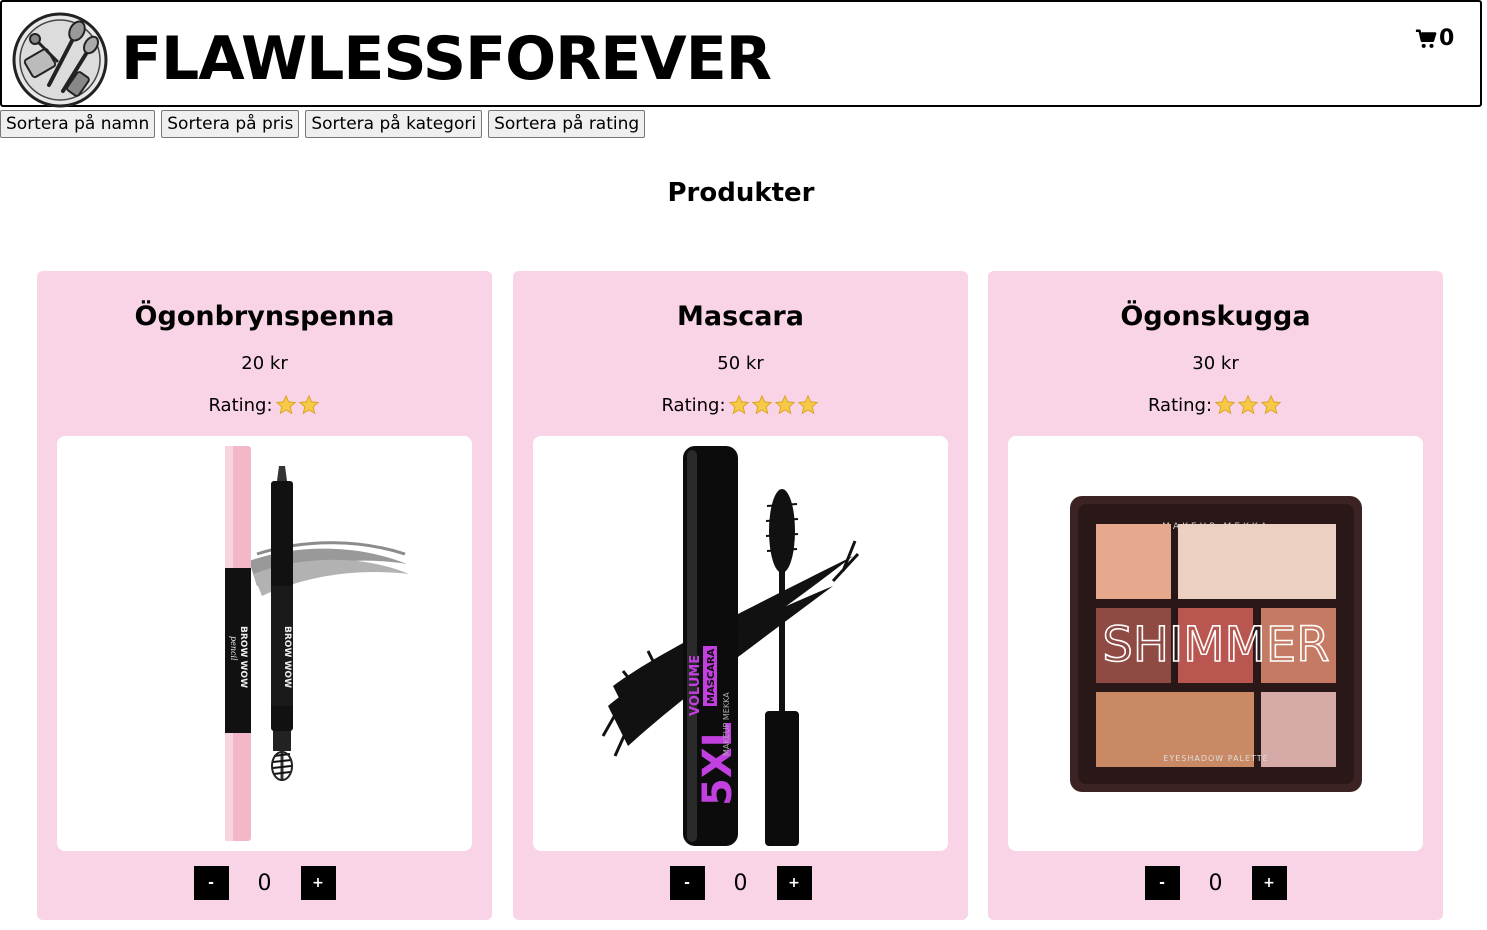 This screenshot has height=930, width=1487. What do you see at coordinates (740, 363) in the screenshot?
I see `product-price: 50 kr` at bounding box center [740, 363].